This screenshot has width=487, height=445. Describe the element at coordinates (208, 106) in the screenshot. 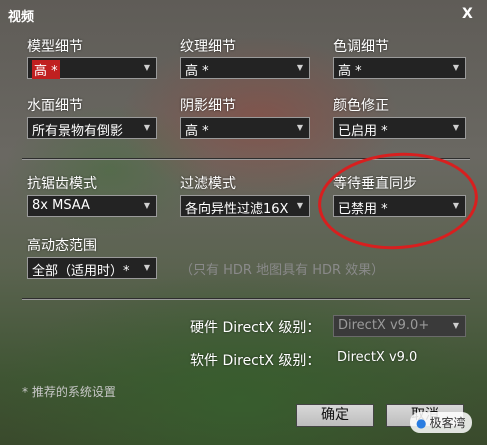

I see `shadow-detail-label: 阴影细节` at that location.